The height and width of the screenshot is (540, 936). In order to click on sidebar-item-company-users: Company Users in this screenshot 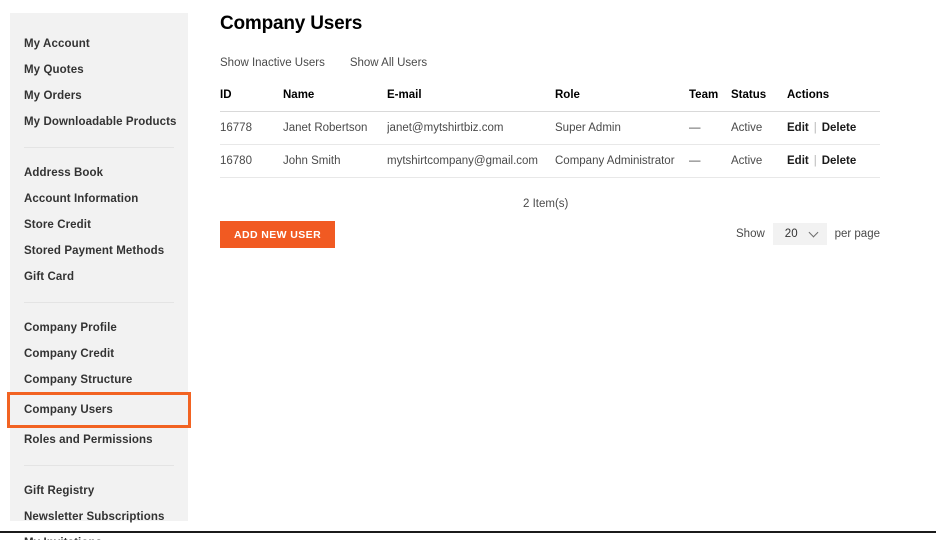, I will do `click(99, 410)`.